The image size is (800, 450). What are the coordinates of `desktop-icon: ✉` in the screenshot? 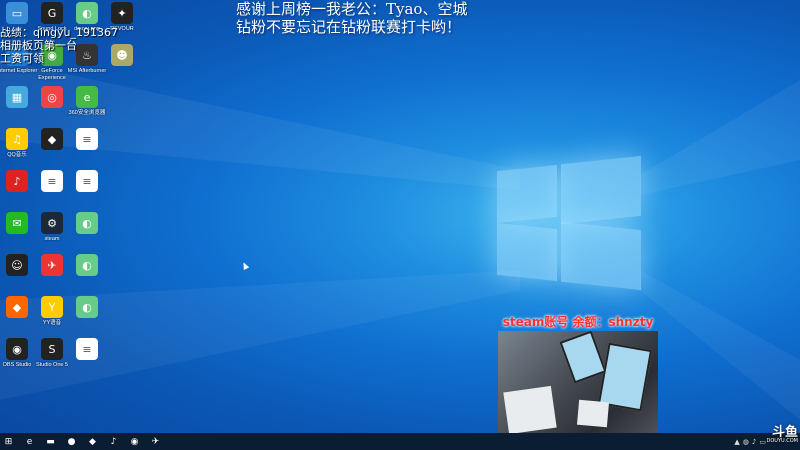 It's located at (17, 224).